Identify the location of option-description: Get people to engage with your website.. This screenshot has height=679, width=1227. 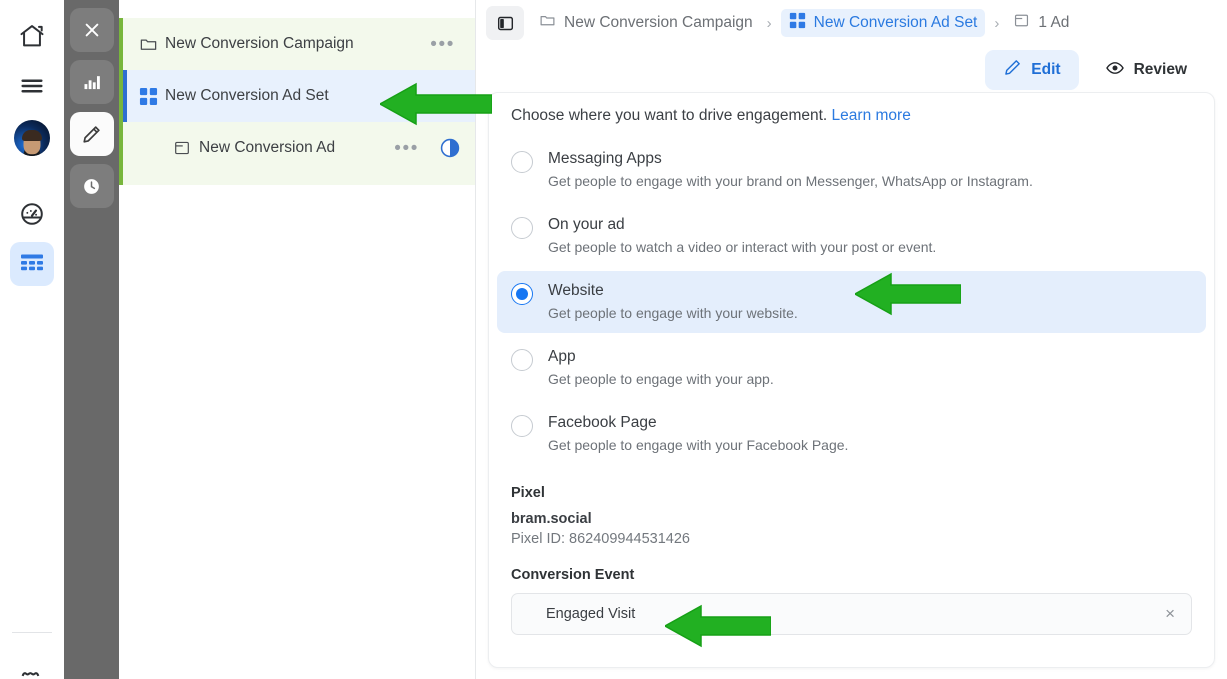
(673, 313).